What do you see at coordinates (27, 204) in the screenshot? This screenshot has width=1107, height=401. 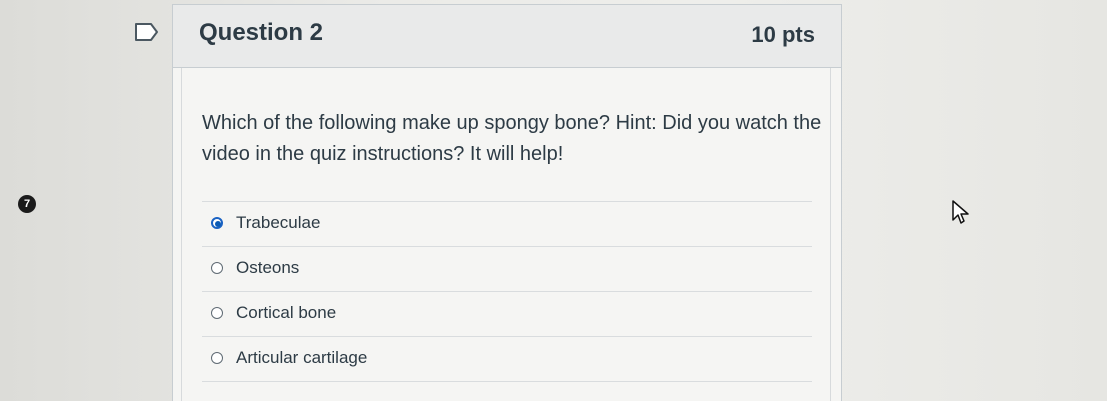 I see `question-number-badge: 7` at bounding box center [27, 204].